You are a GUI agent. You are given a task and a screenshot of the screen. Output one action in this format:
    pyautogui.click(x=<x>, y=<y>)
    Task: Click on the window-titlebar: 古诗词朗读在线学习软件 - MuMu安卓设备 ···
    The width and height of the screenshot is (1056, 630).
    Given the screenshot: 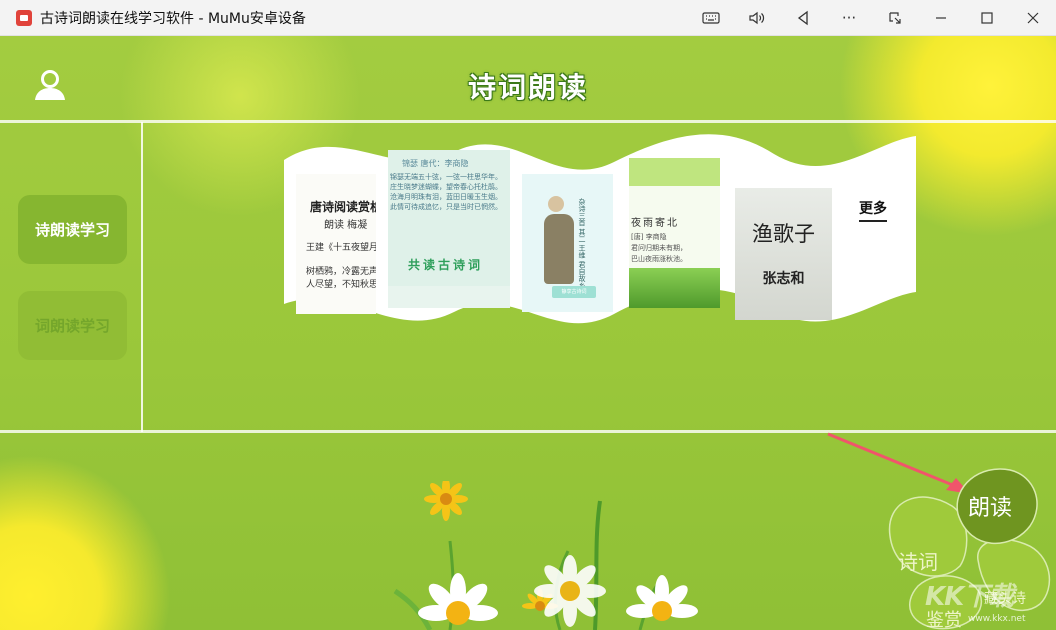 What is the action you would take?
    pyautogui.click(x=528, y=18)
    